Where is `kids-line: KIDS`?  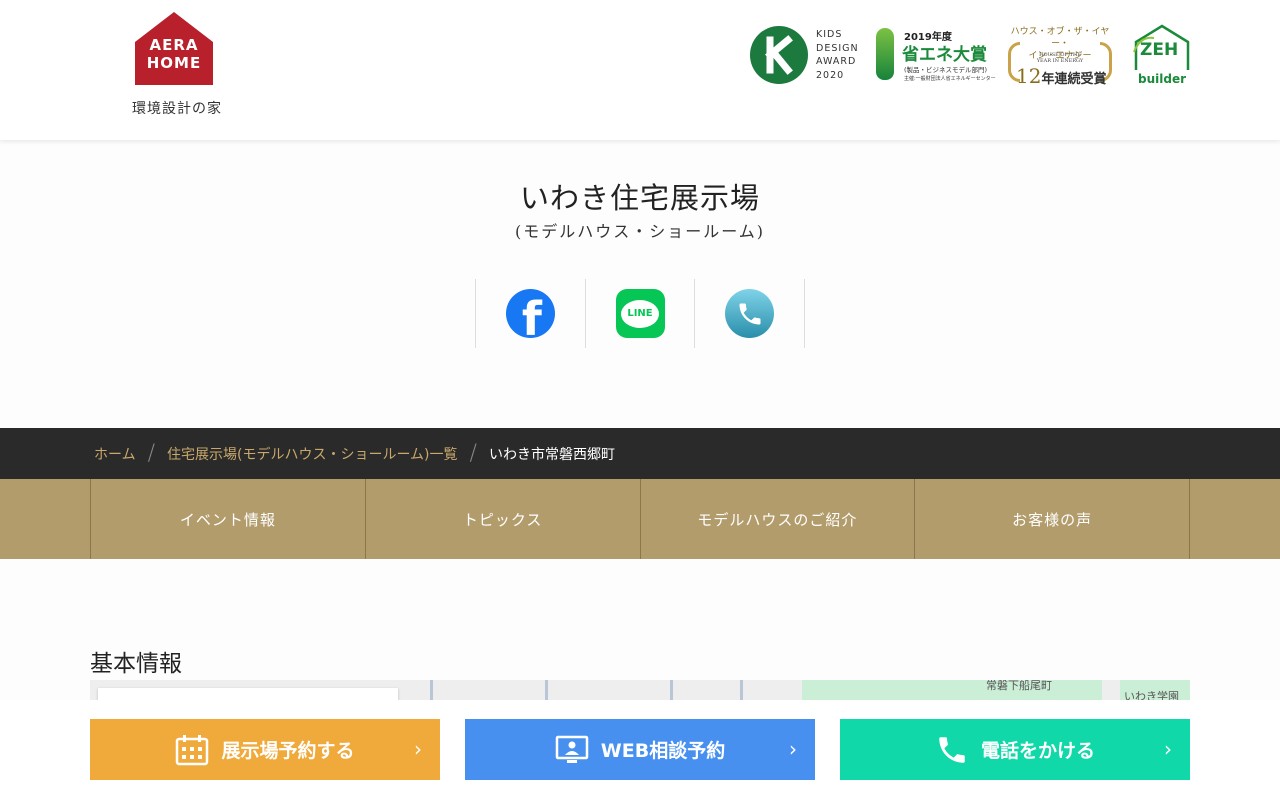
kids-line: KIDS is located at coordinates (829, 34).